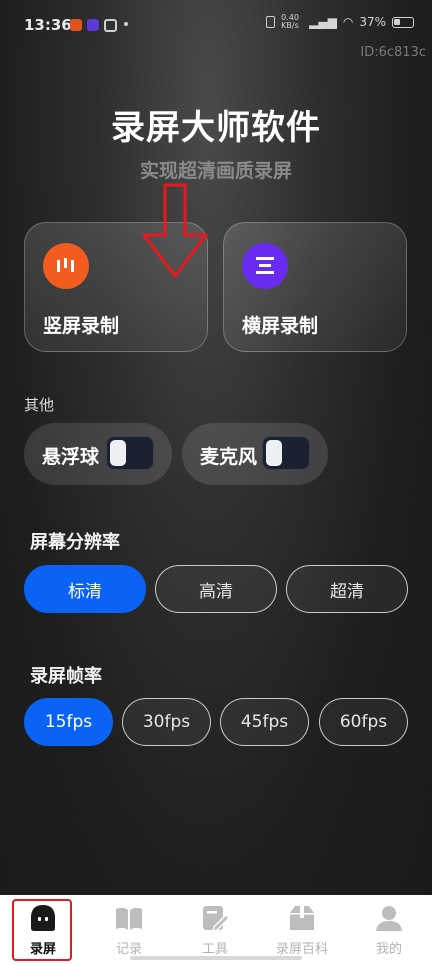 The width and height of the screenshot is (432, 964). I want to click on landscape-record-button: 横屏录制, so click(315, 287).